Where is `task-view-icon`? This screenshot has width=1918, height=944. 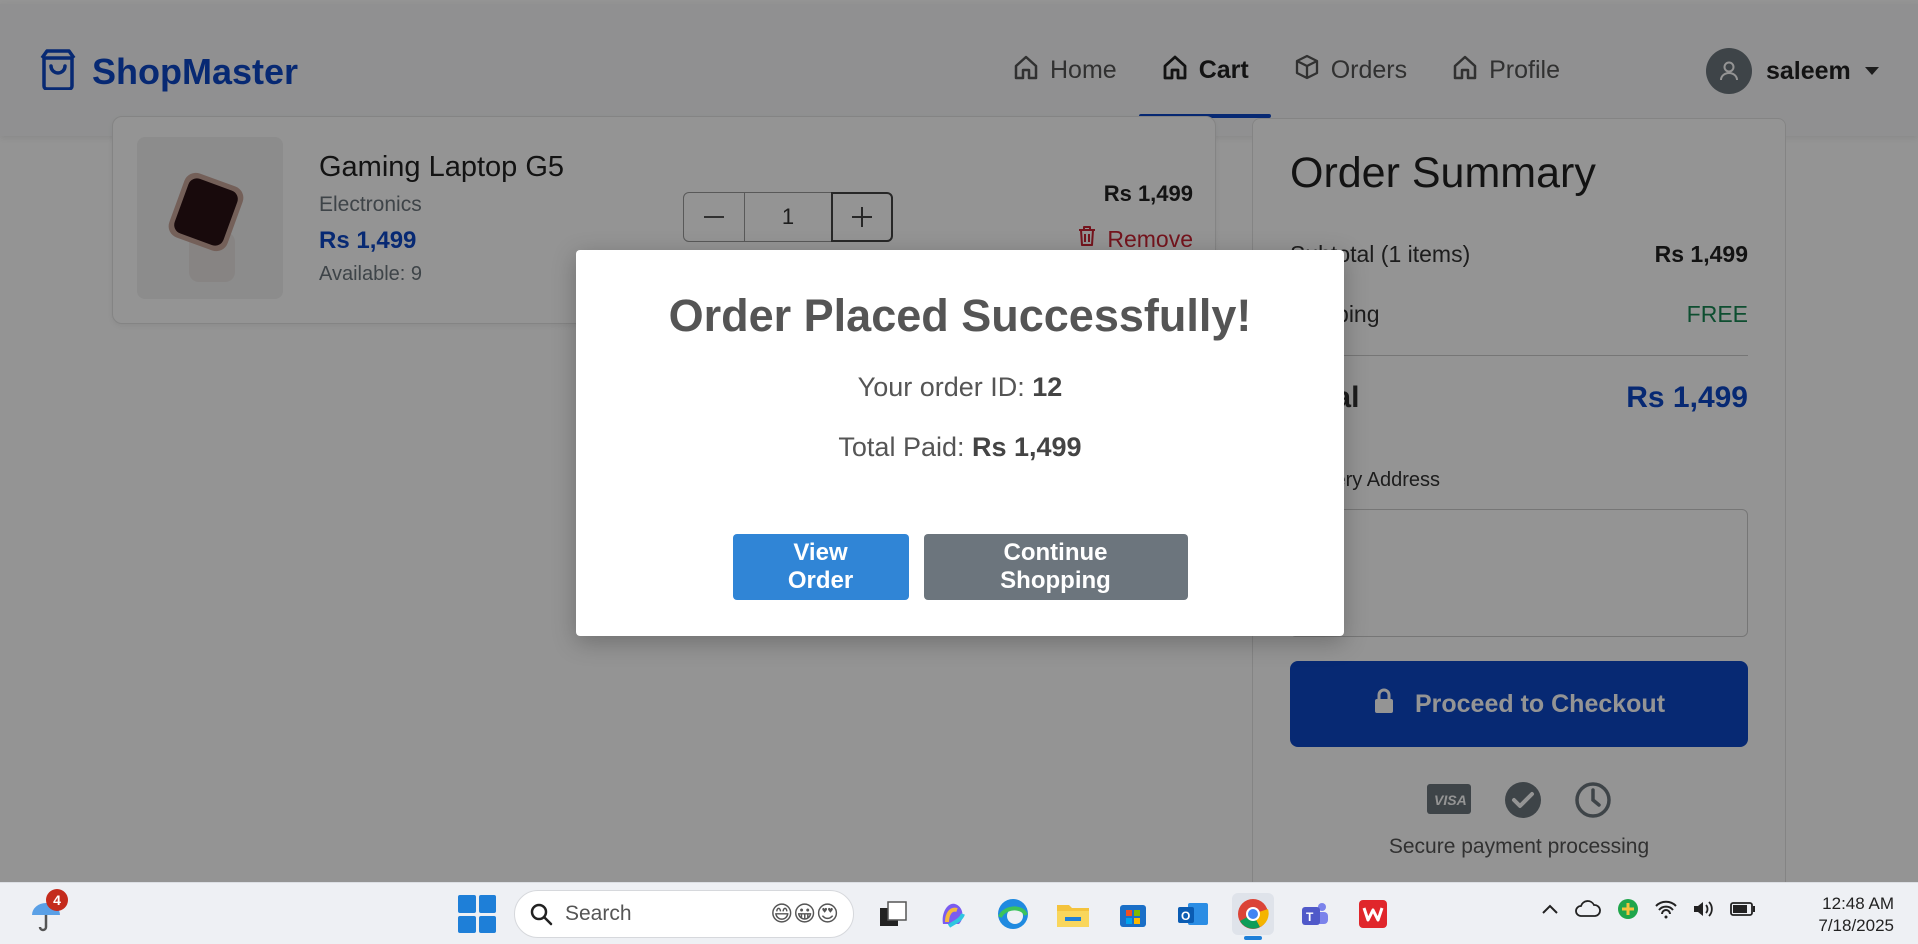
task-view-icon is located at coordinates (893, 914).